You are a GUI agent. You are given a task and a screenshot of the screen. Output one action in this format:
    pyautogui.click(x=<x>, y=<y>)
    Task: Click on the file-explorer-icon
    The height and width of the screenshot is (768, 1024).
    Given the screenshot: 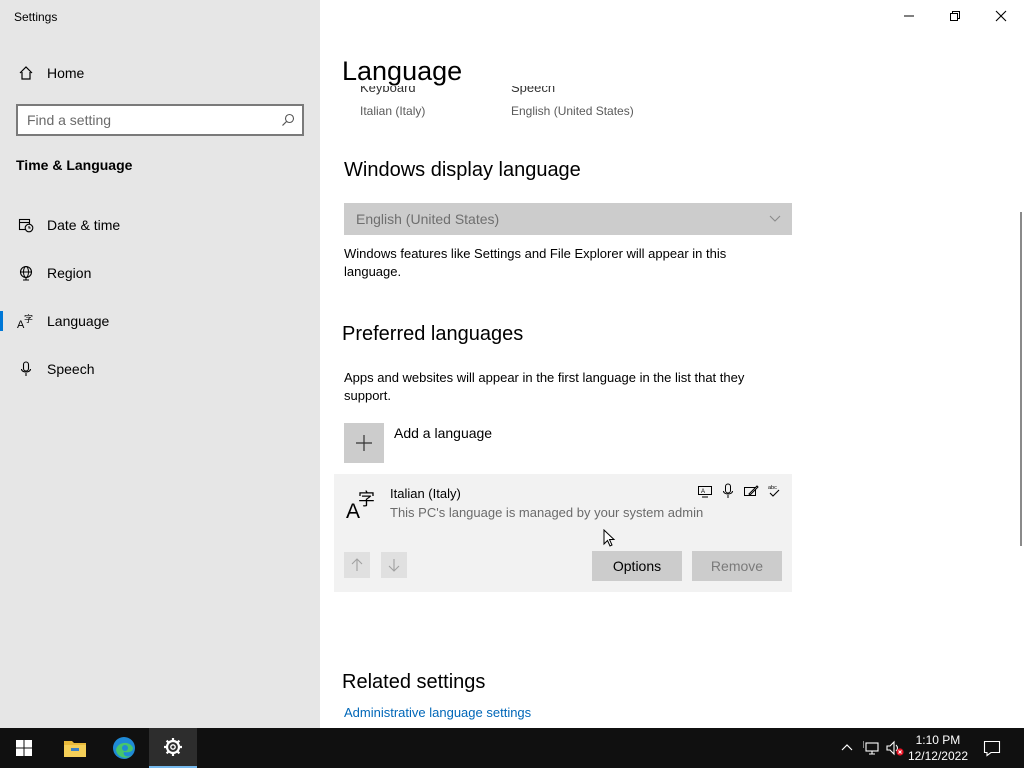 What is the action you would take?
    pyautogui.click(x=75, y=749)
    